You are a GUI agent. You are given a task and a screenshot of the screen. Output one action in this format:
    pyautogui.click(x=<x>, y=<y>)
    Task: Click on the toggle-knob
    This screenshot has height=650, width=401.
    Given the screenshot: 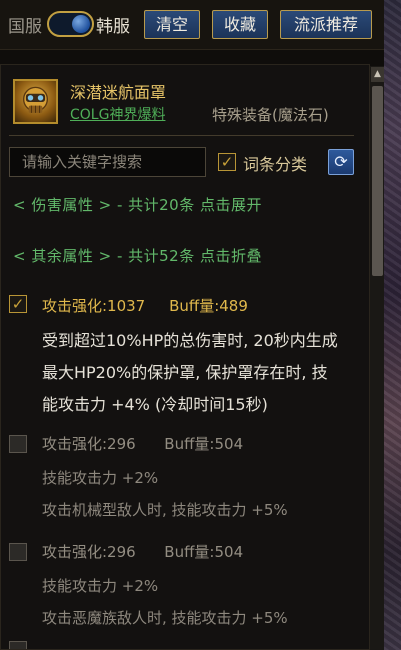 What is the action you would take?
    pyautogui.click(x=81, y=24)
    